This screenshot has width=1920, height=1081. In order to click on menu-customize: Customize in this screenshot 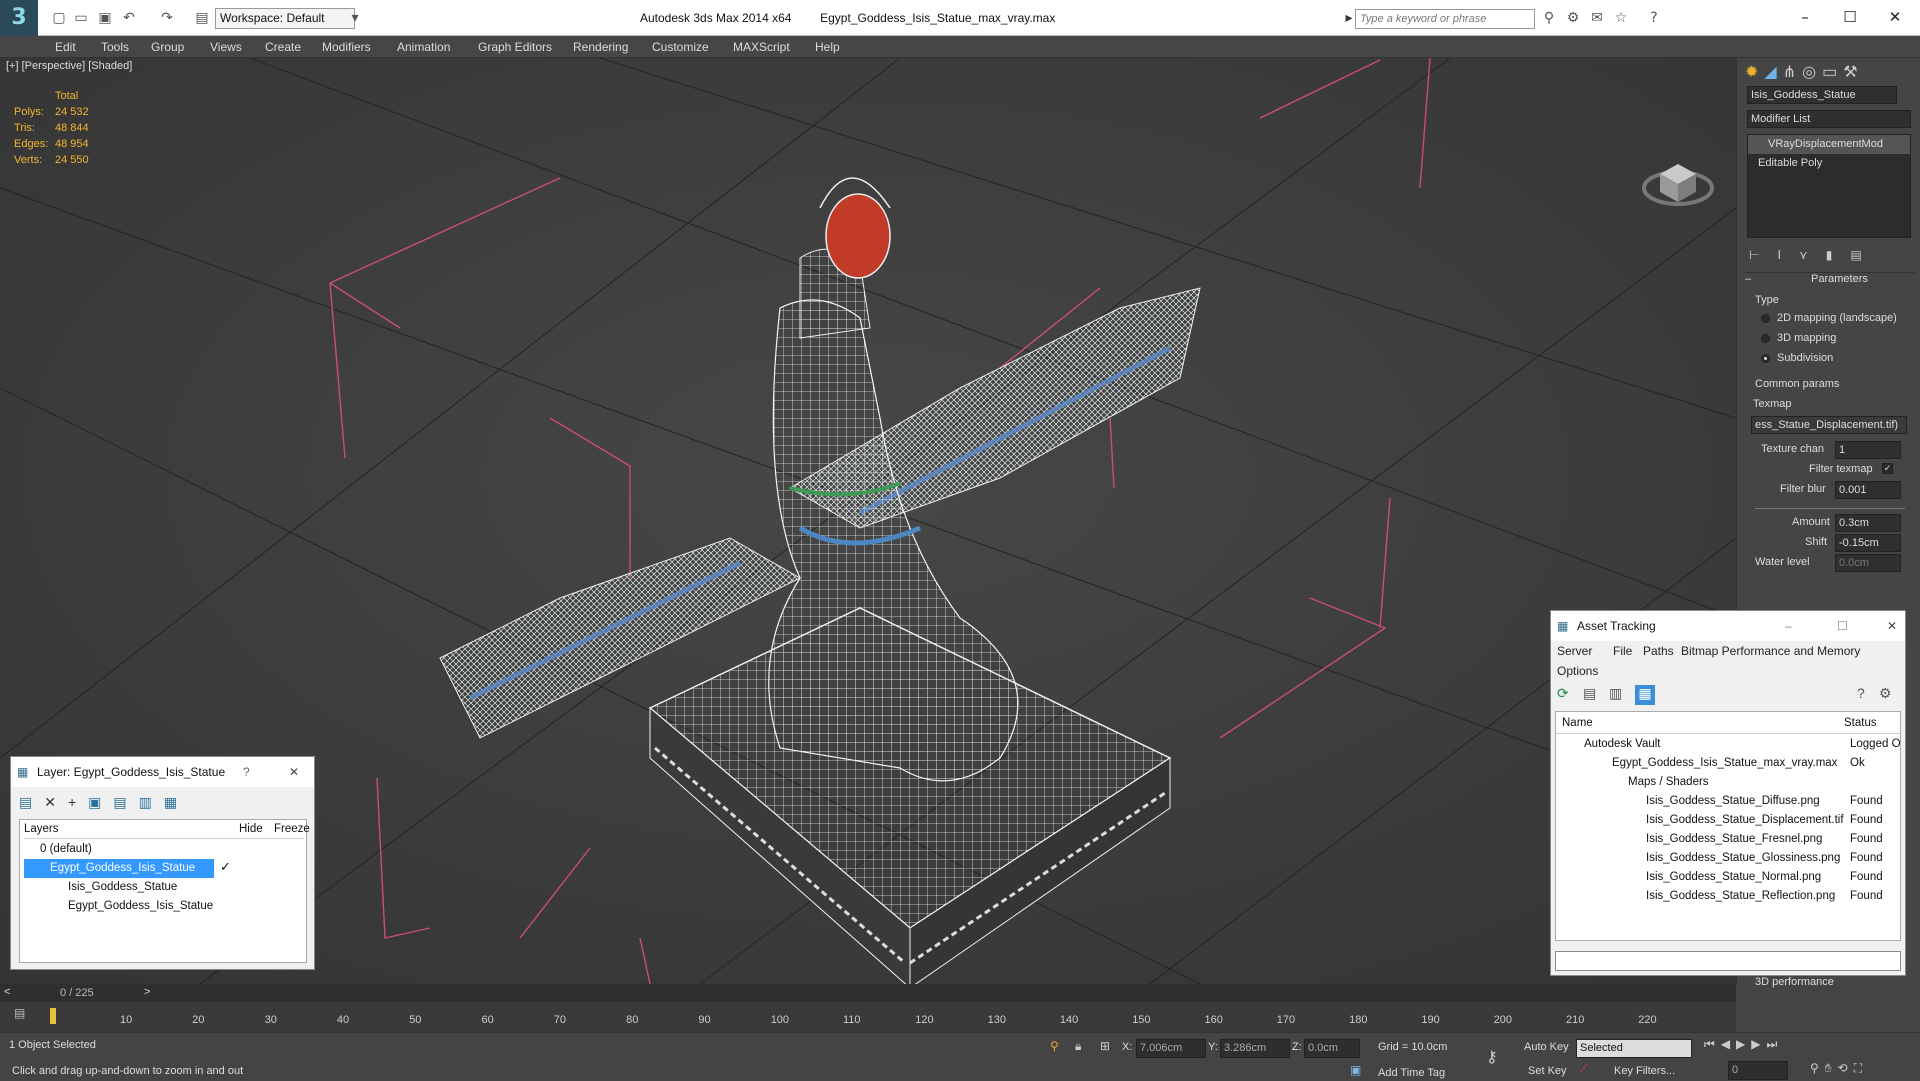, I will do `click(680, 47)`.